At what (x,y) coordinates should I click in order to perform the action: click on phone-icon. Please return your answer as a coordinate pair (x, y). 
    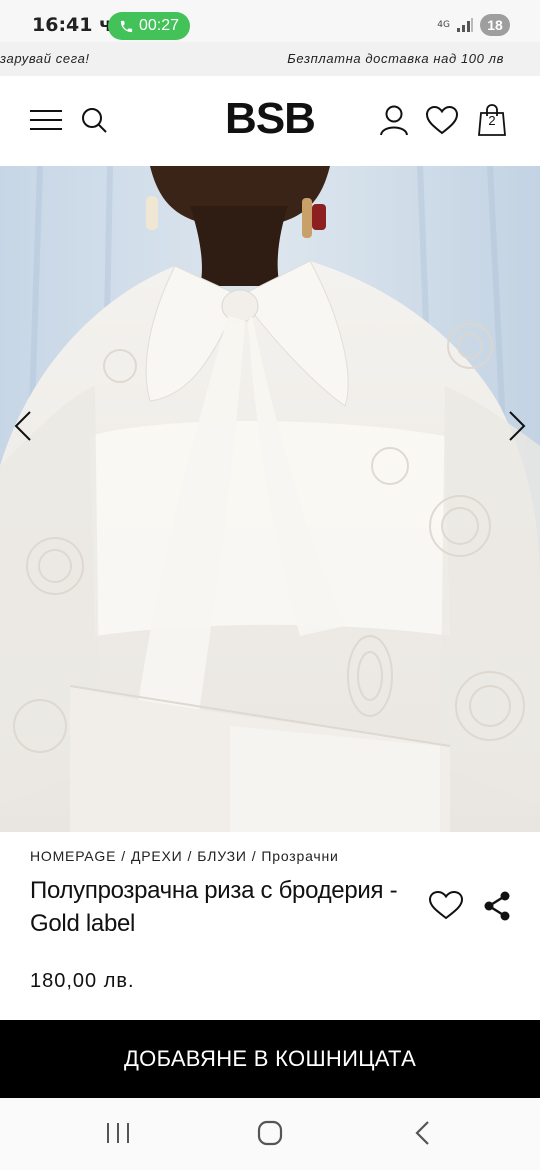
    Looking at the image, I should click on (126, 26).